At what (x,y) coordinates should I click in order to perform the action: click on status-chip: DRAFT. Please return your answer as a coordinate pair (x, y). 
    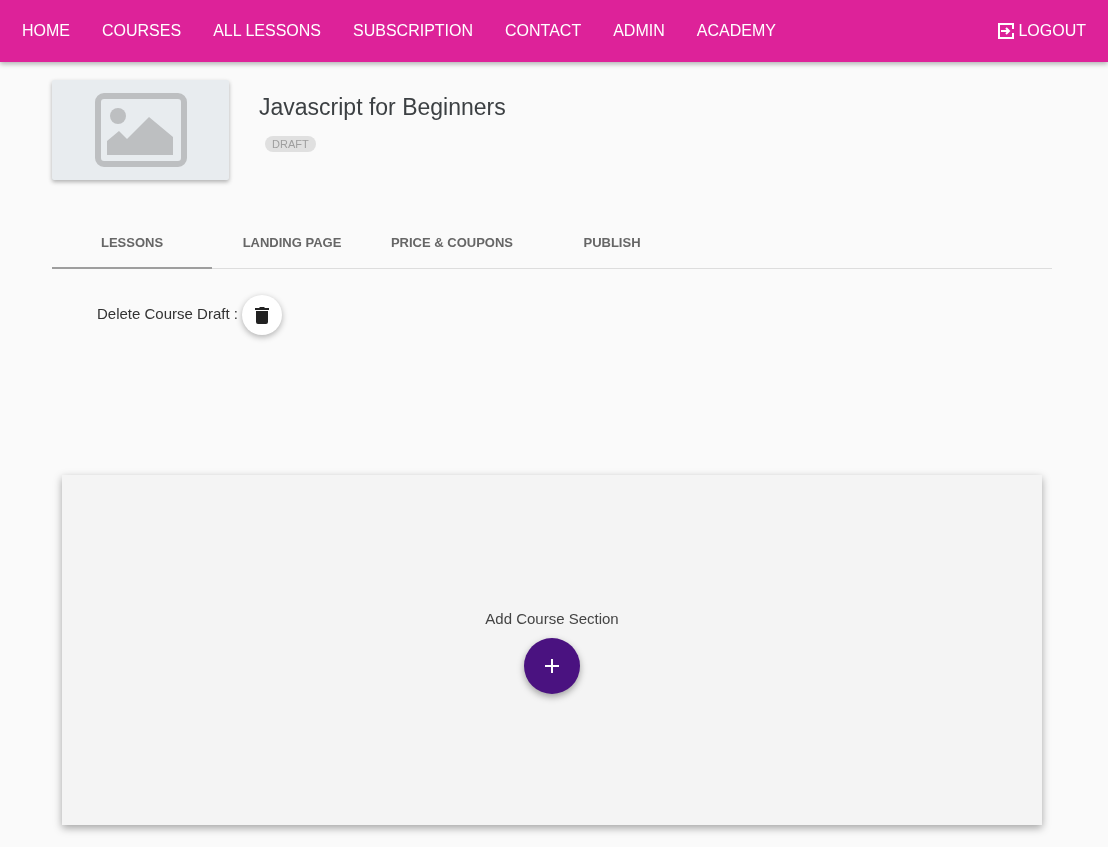
    Looking at the image, I should click on (290, 143).